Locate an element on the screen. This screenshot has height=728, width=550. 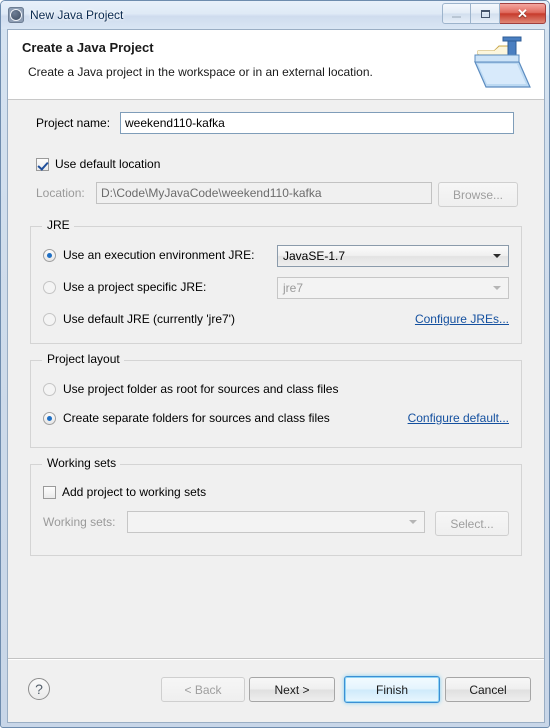
next-button: Next > is located at coordinates (292, 689).